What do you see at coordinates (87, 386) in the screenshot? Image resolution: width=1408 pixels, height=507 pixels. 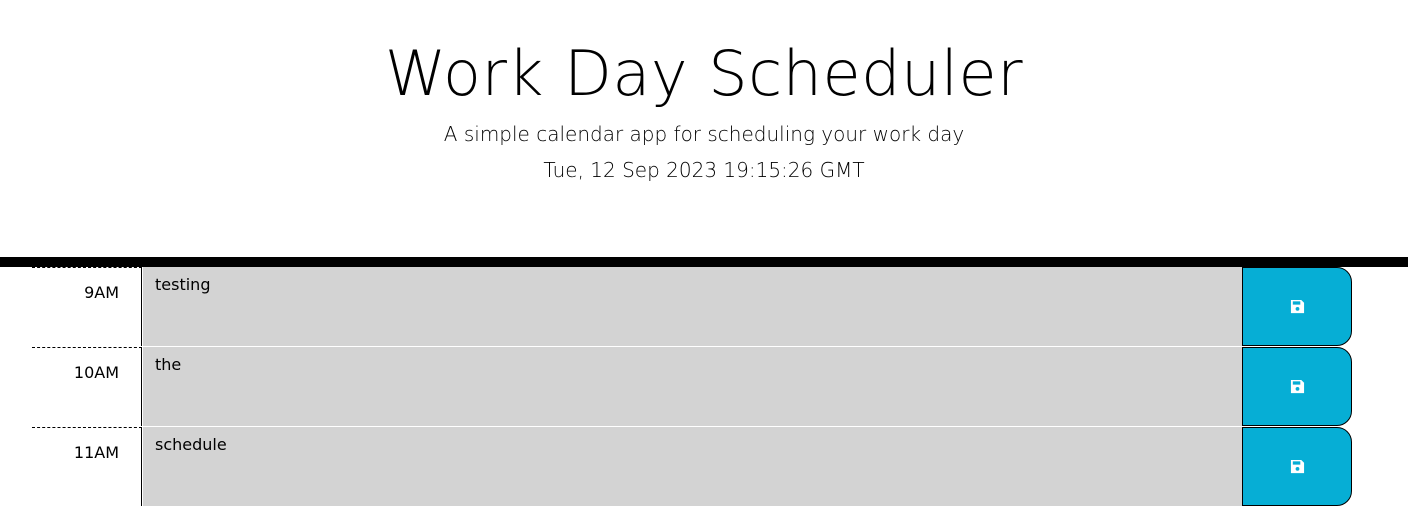 I see `hour-label: 10AM` at bounding box center [87, 386].